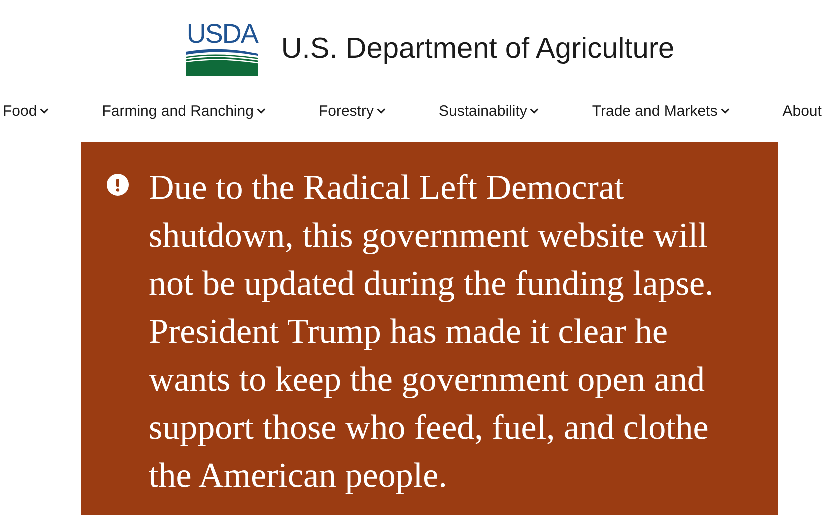 The height and width of the screenshot is (530, 840). What do you see at coordinates (802, 111) in the screenshot?
I see `nav-item: About` at bounding box center [802, 111].